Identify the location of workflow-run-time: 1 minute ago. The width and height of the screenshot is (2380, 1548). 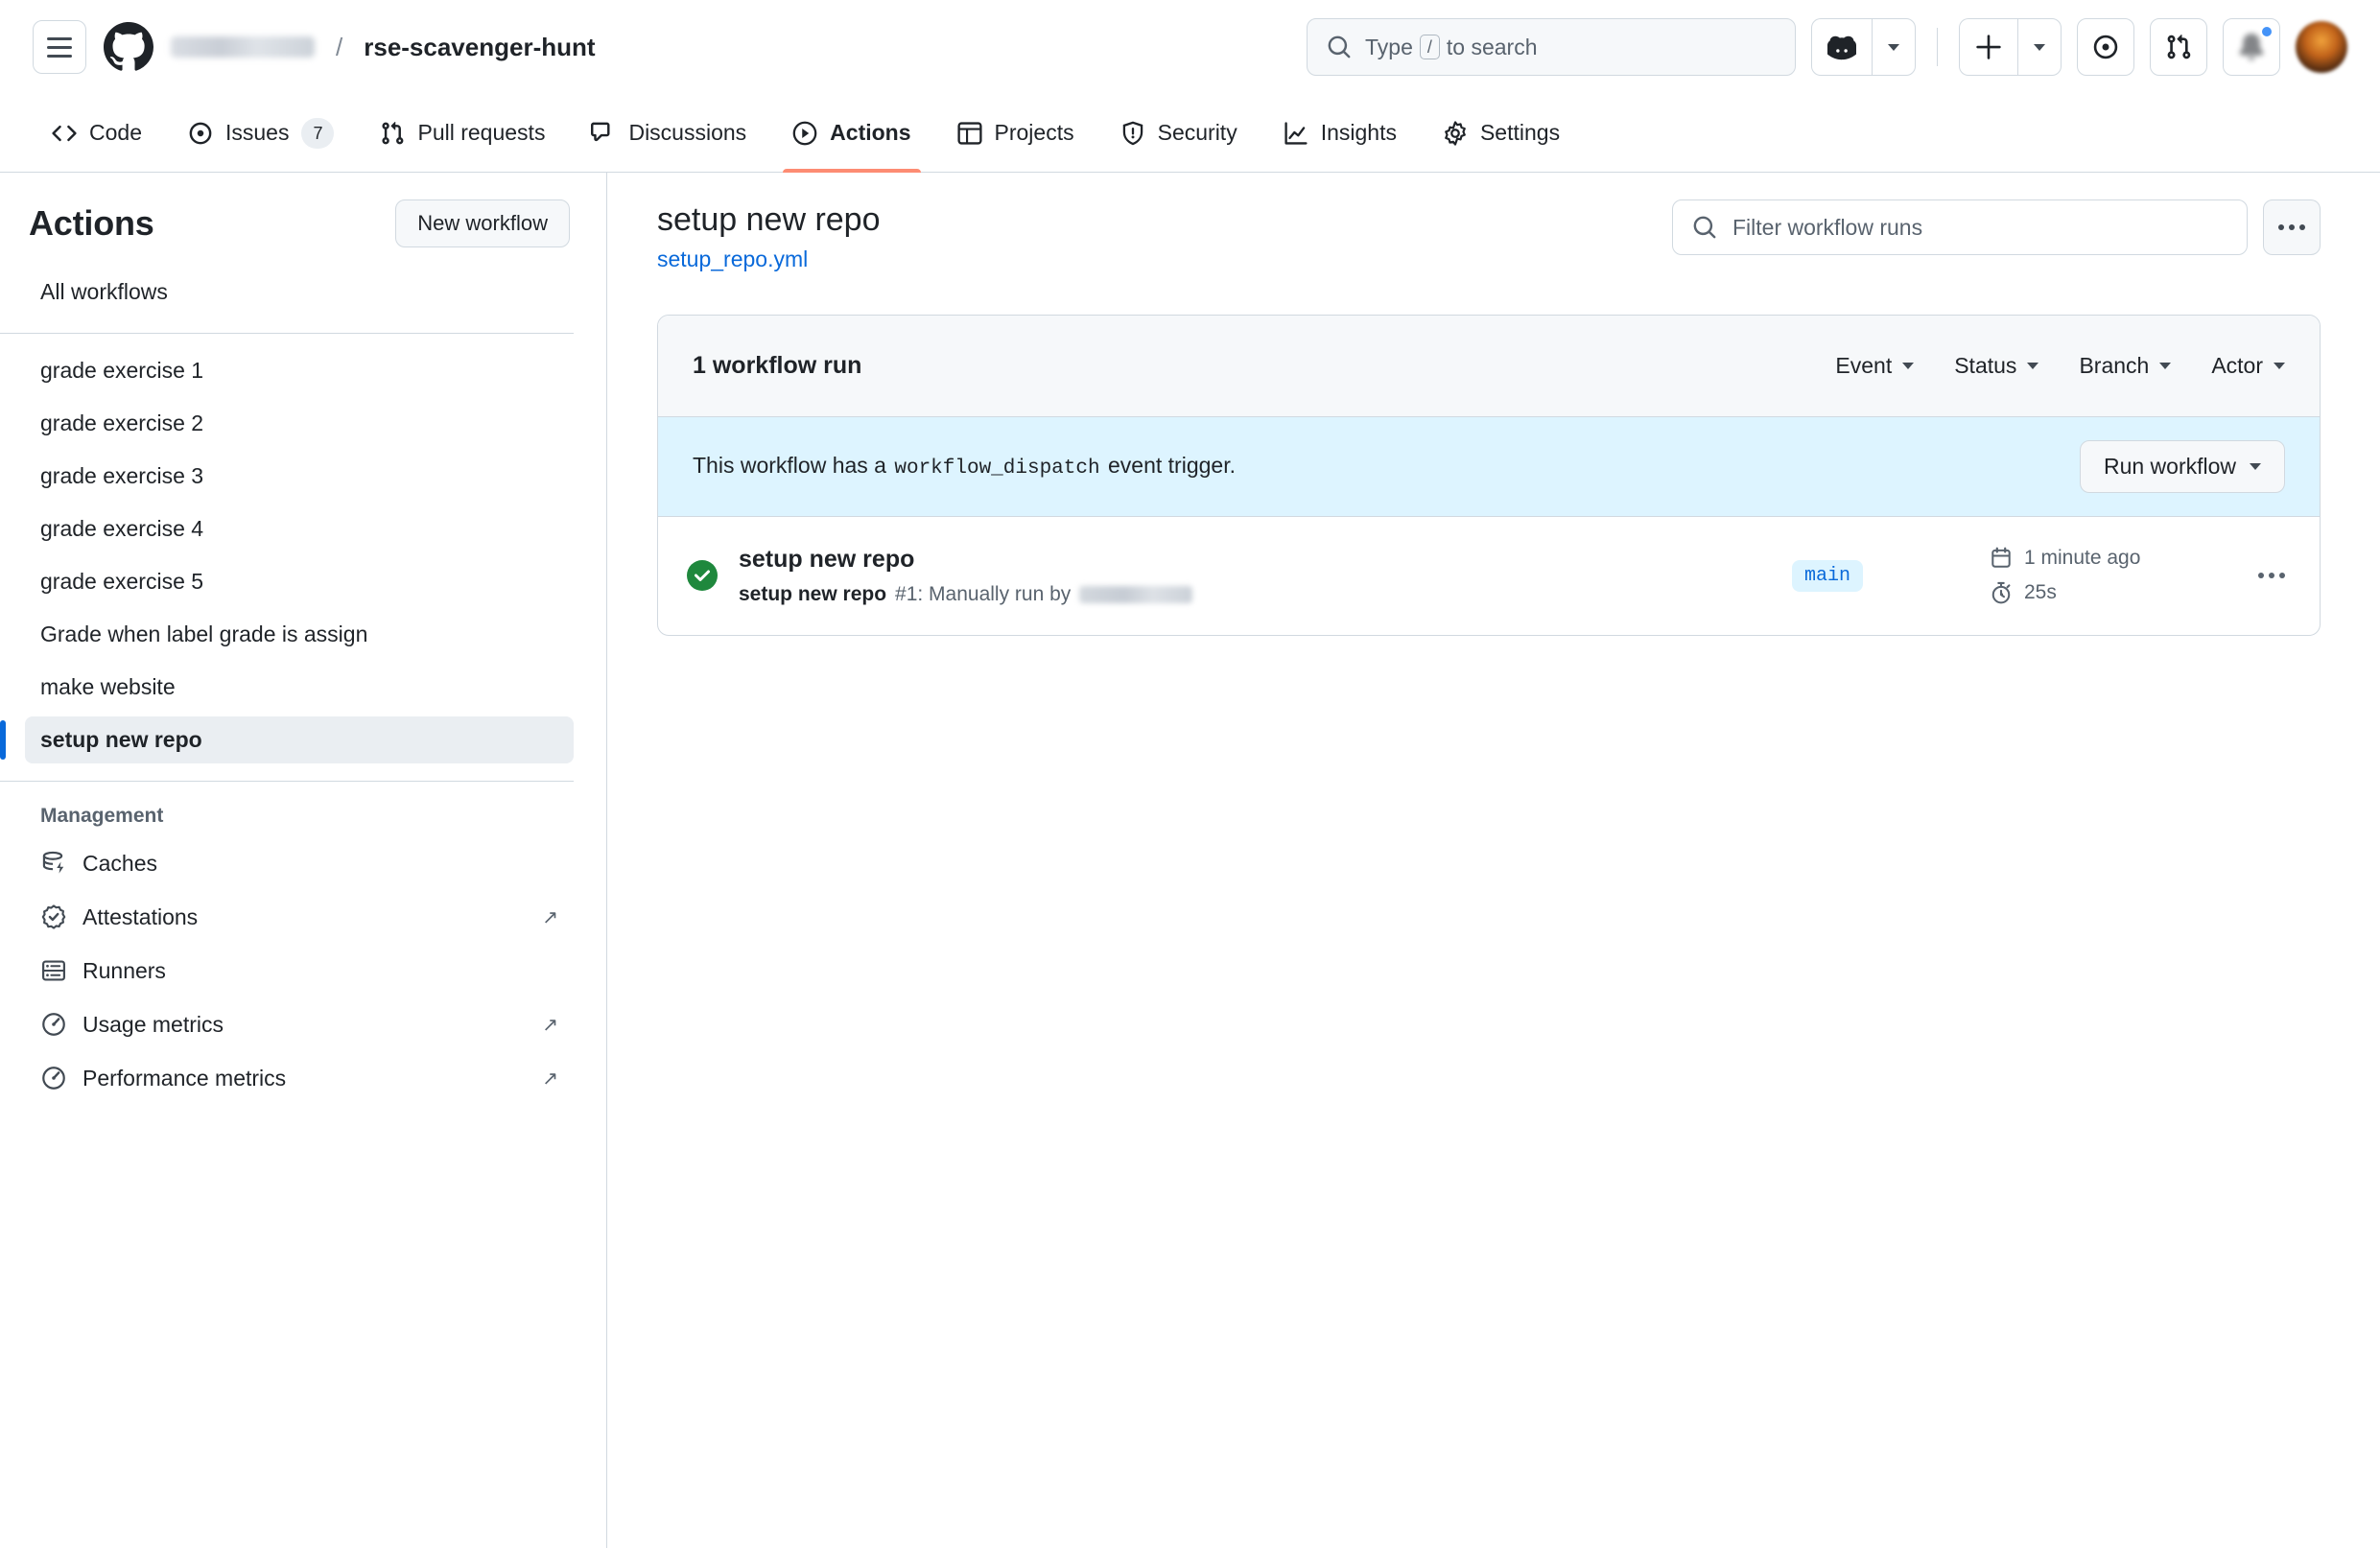
(2100, 558).